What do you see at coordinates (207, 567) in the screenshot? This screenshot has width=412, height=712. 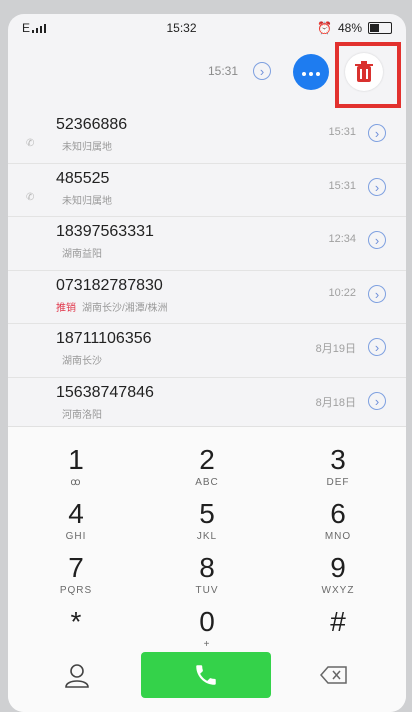 I see `key-digit: 8` at bounding box center [207, 567].